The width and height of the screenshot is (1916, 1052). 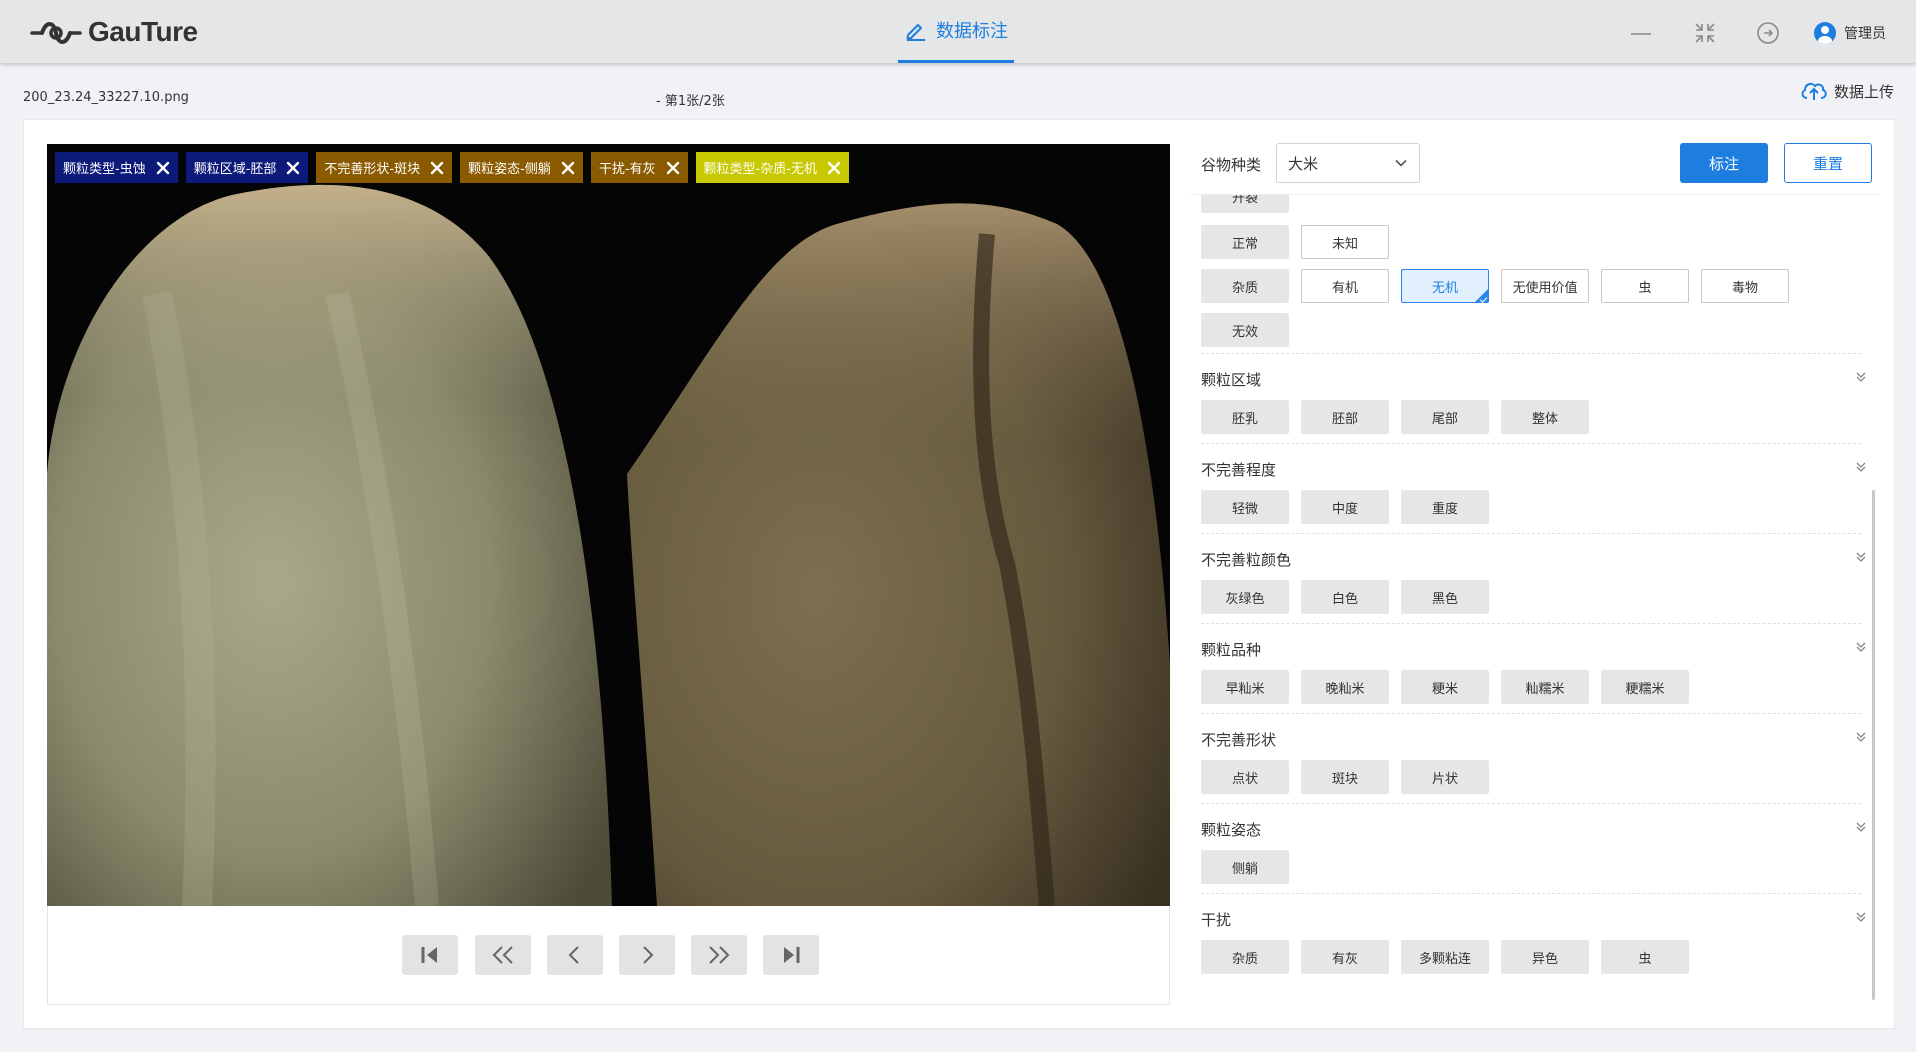 I want to click on section-title: 干扰, so click(x=1216, y=920).